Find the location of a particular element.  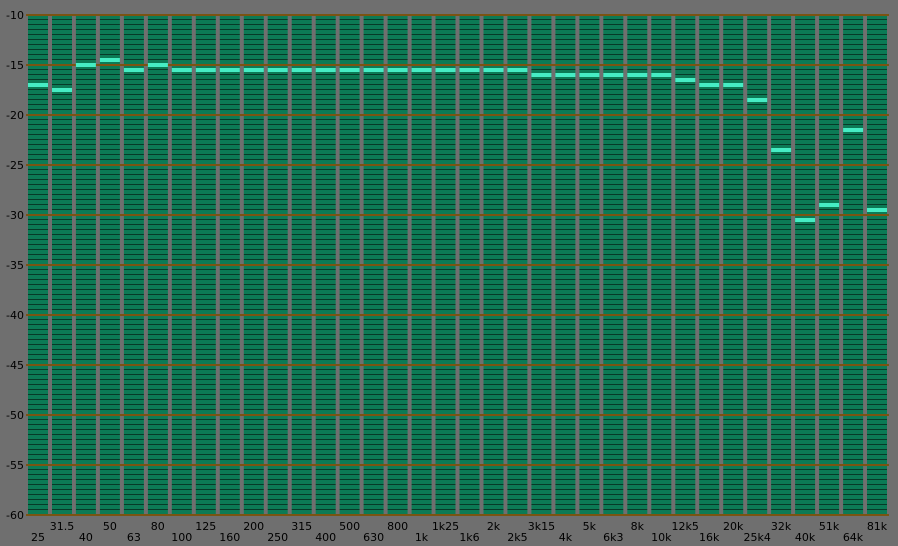

y-tick-label: -25 is located at coordinates (15, 165).